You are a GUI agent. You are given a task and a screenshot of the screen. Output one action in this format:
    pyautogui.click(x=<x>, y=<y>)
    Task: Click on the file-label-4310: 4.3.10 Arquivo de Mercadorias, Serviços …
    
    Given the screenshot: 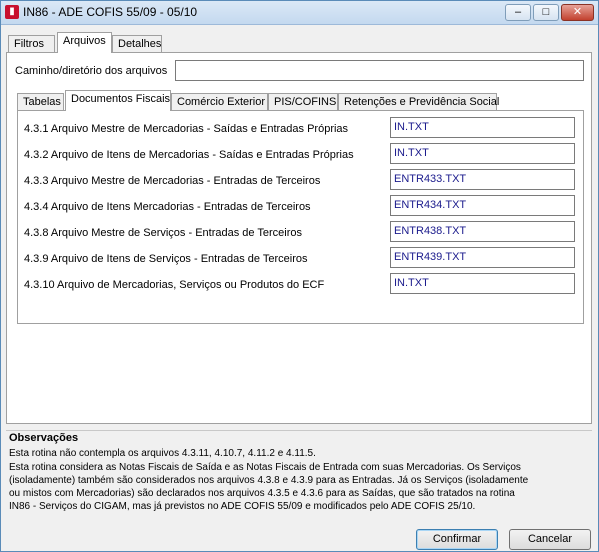 What is the action you would take?
    pyautogui.click(x=174, y=285)
    